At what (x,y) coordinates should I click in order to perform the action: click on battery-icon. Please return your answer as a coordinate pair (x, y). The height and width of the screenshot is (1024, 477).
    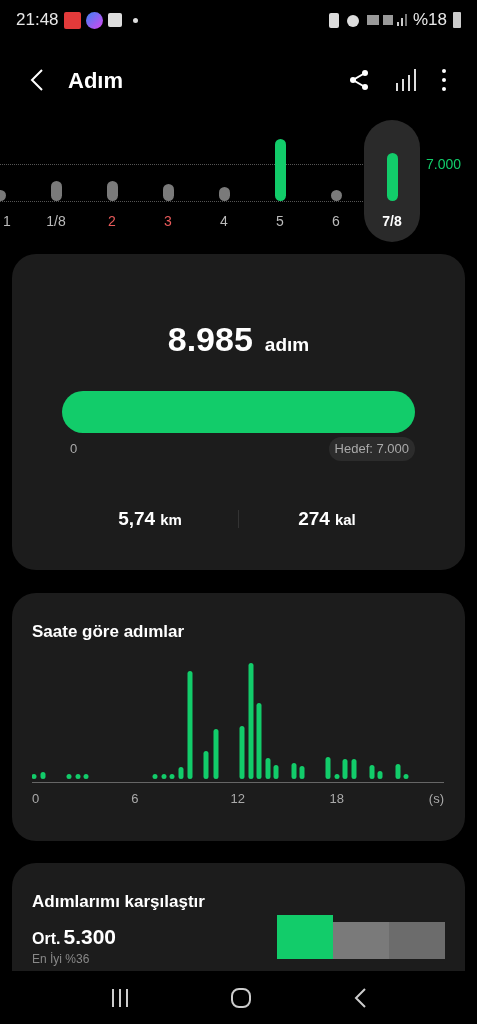
    Looking at the image, I should click on (457, 20).